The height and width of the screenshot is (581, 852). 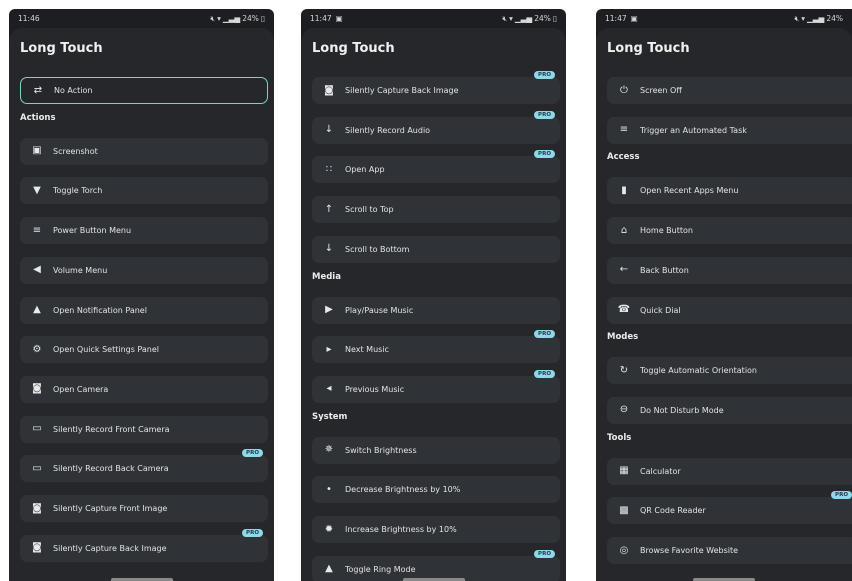 What do you see at coordinates (729, 471) in the screenshot?
I see `action-option: ▦ Calculator` at bounding box center [729, 471].